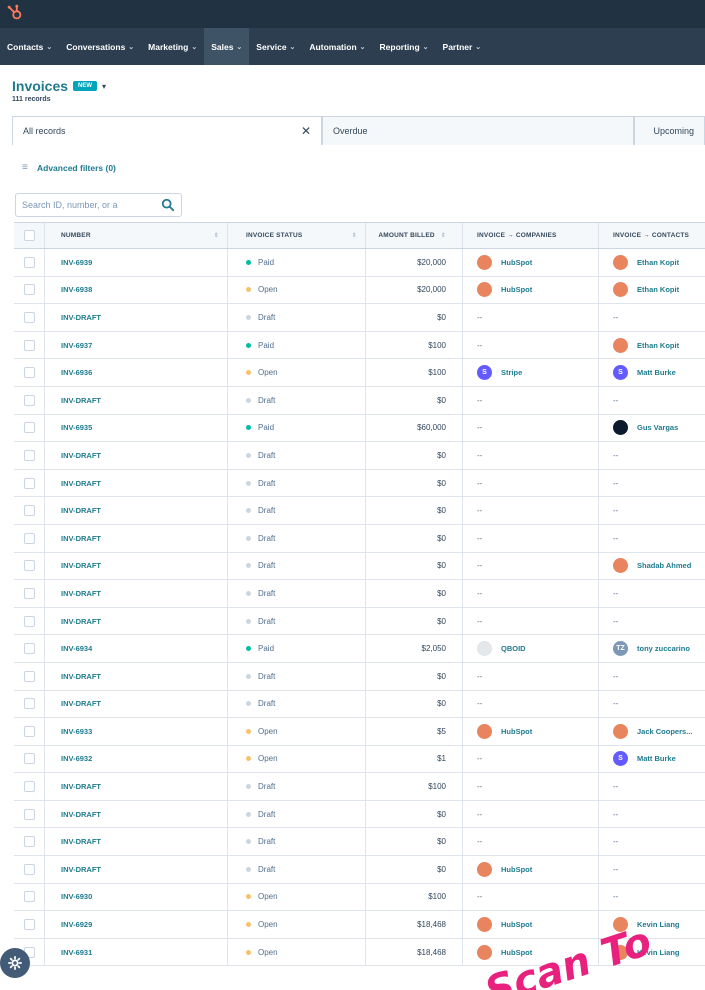 The width and height of the screenshot is (705, 990). I want to click on invoice-number-link: INV-6935, so click(76, 427).